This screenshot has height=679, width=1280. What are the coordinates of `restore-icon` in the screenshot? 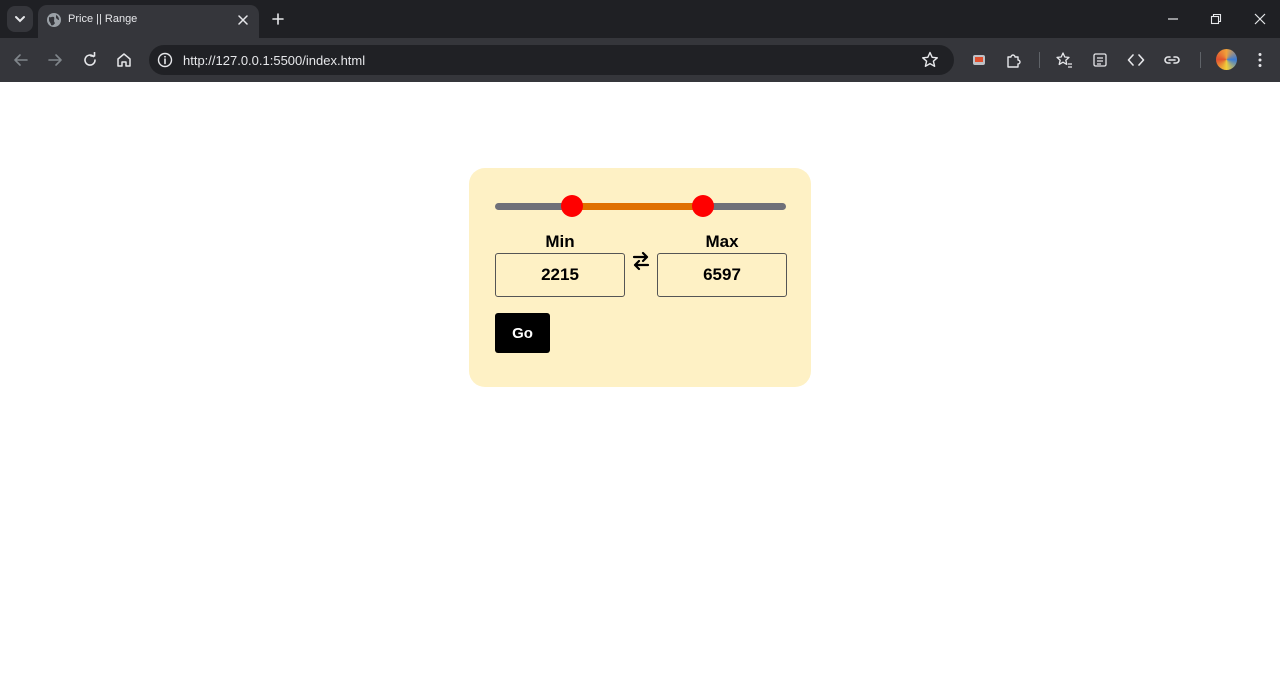 It's located at (1216, 19).